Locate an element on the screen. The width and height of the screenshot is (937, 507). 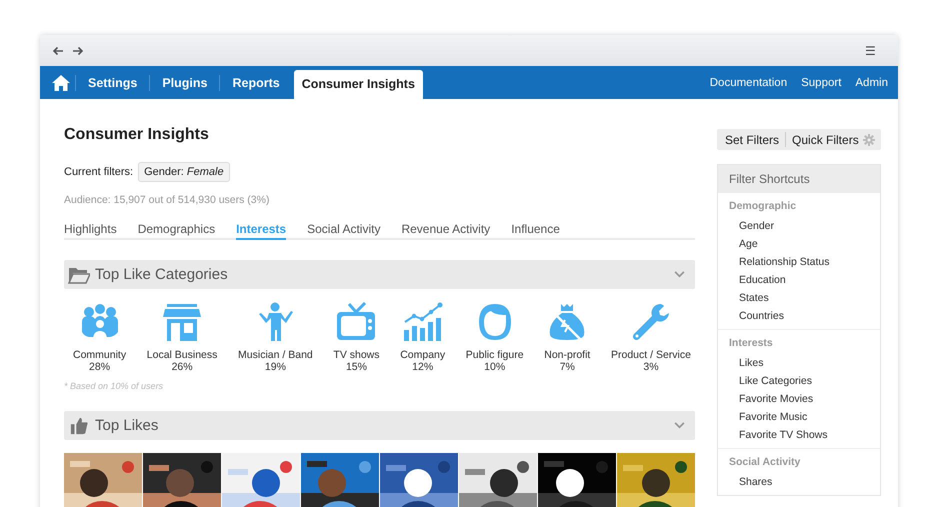
tab: Influence is located at coordinates (535, 231).